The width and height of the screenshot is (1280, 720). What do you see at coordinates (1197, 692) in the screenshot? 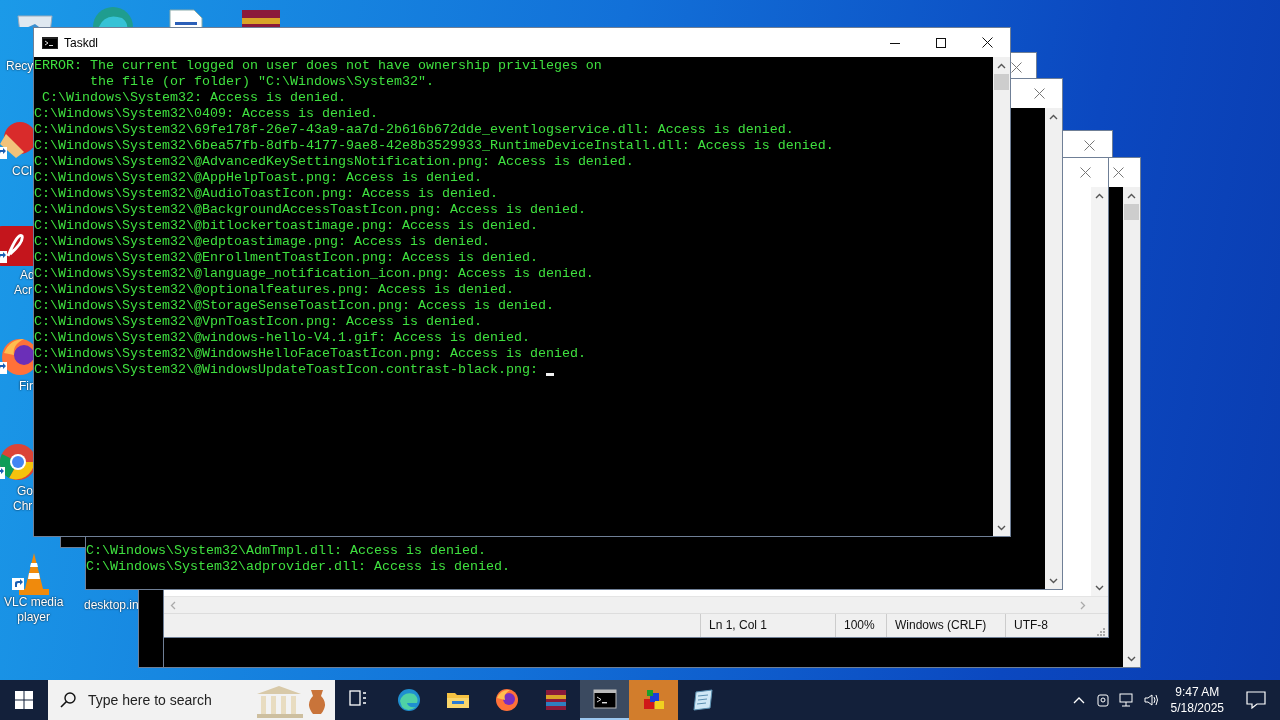
I see `clock-time: 9:47 AM` at bounding box center [1197, 692].